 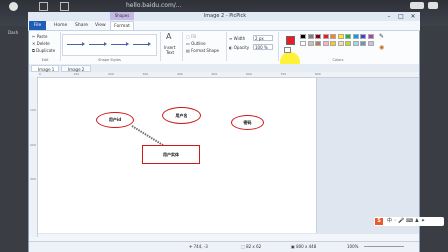 What do you see at coordinates (76, 68) in the screenshot?
I see `doc-tab-image-2: Image 2` at bounding box center [76, 68].